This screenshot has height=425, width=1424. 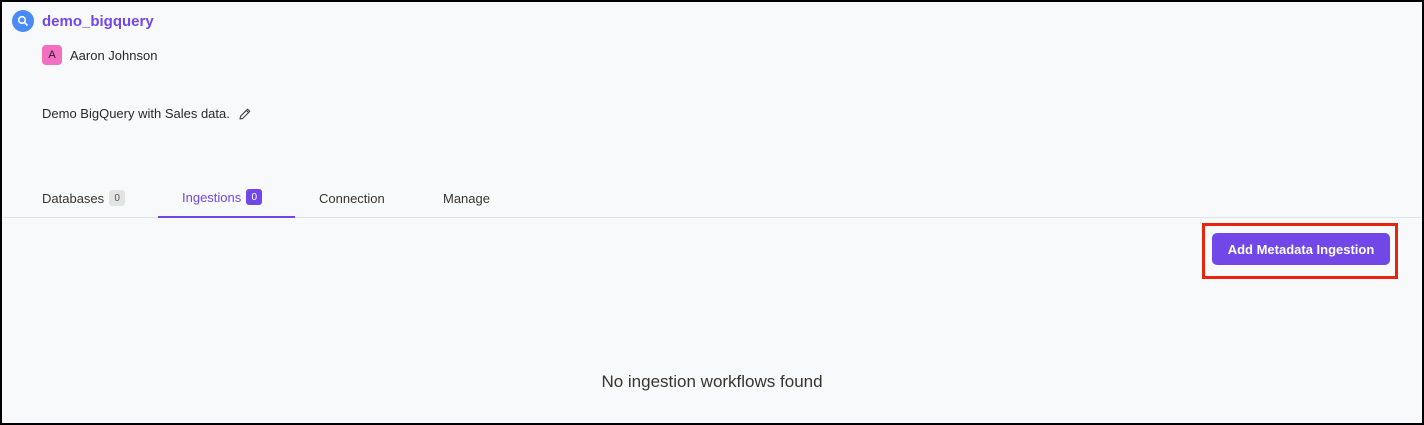 What do you see at coordinates (212, 197) in the screenshot?
I see `tab-label: Ingestions` at bounding box center [212, 197].